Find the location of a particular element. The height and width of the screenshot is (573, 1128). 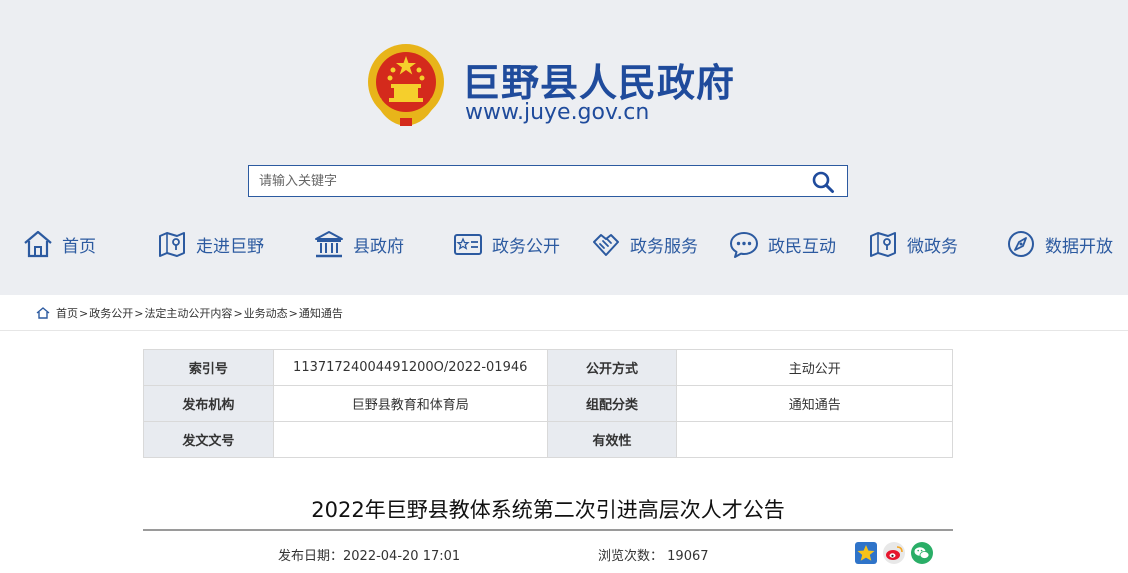

nav-item-label: 数据开放 is located at coordinates (1079, 246).